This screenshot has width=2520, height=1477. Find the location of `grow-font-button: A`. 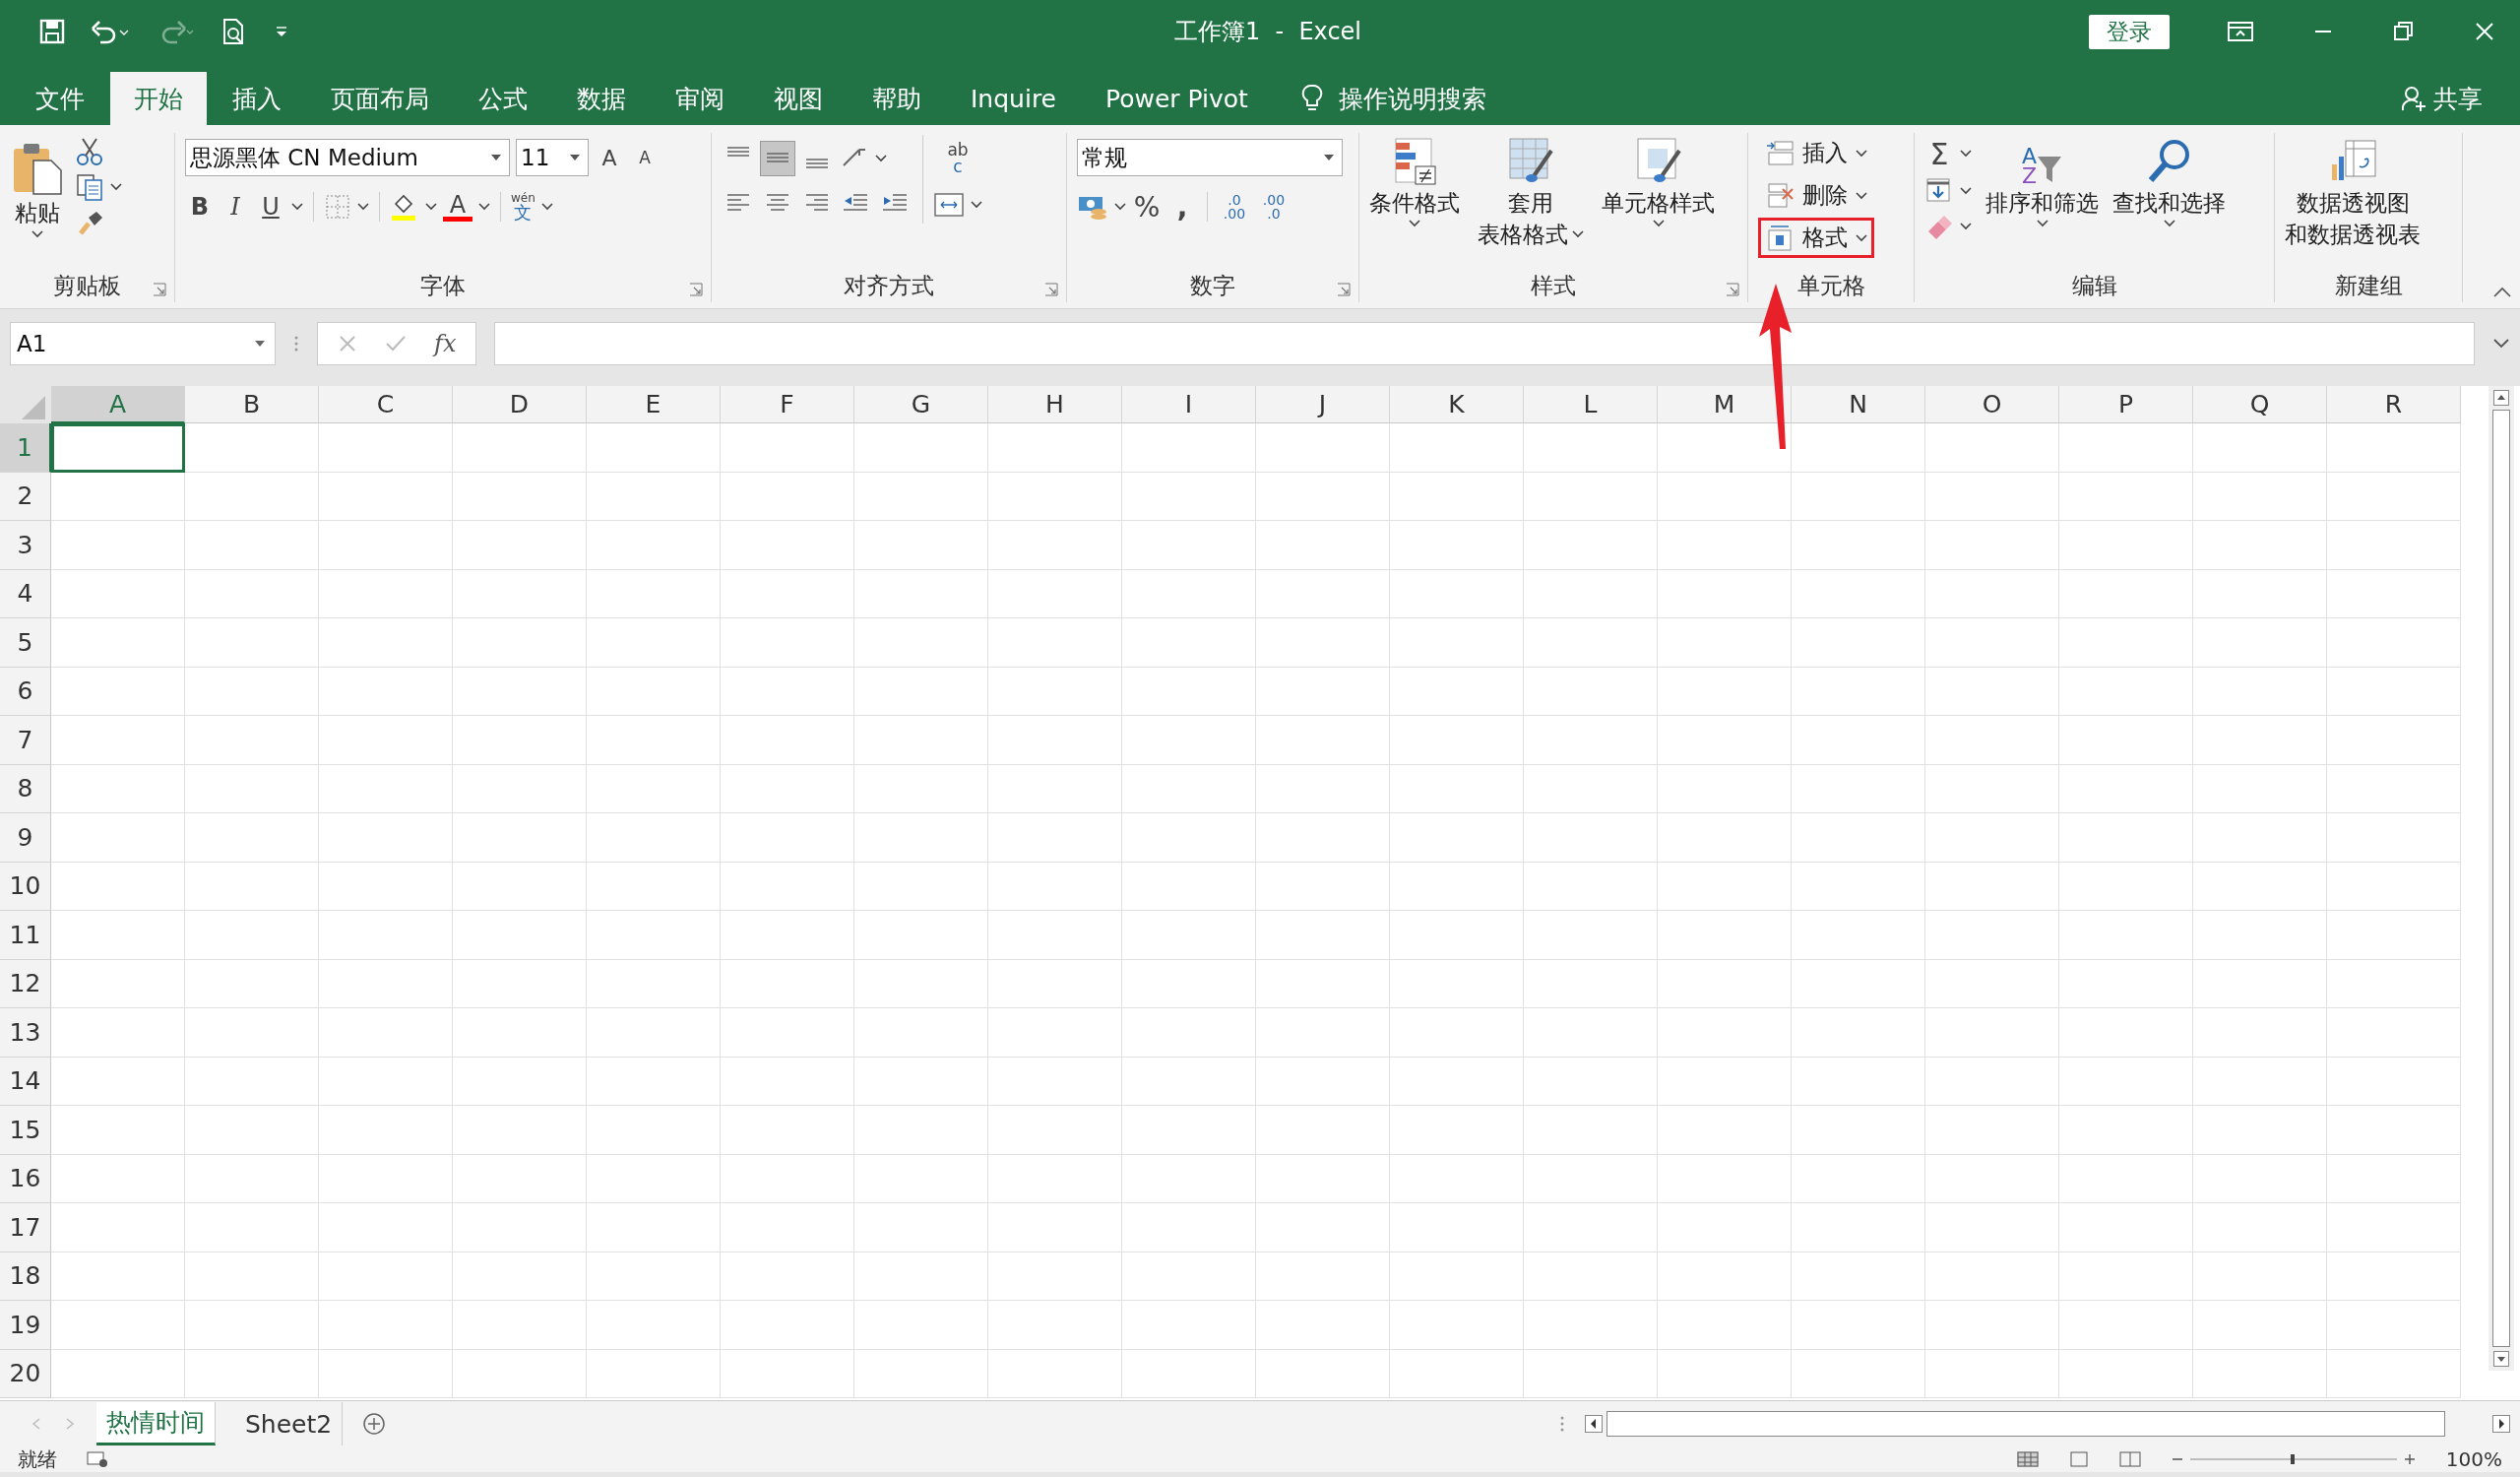

grow-font-button: A is located at coordinates (609, 158).